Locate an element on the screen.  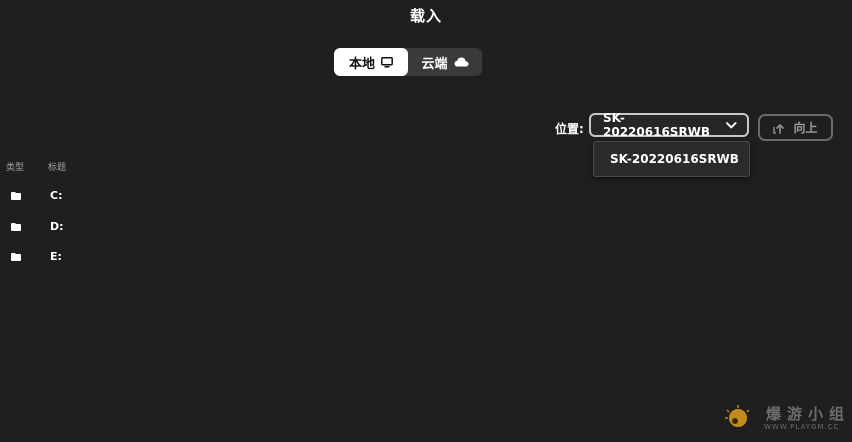
location-select: SK-20220616SRWB is located at coordinates (669, 125).